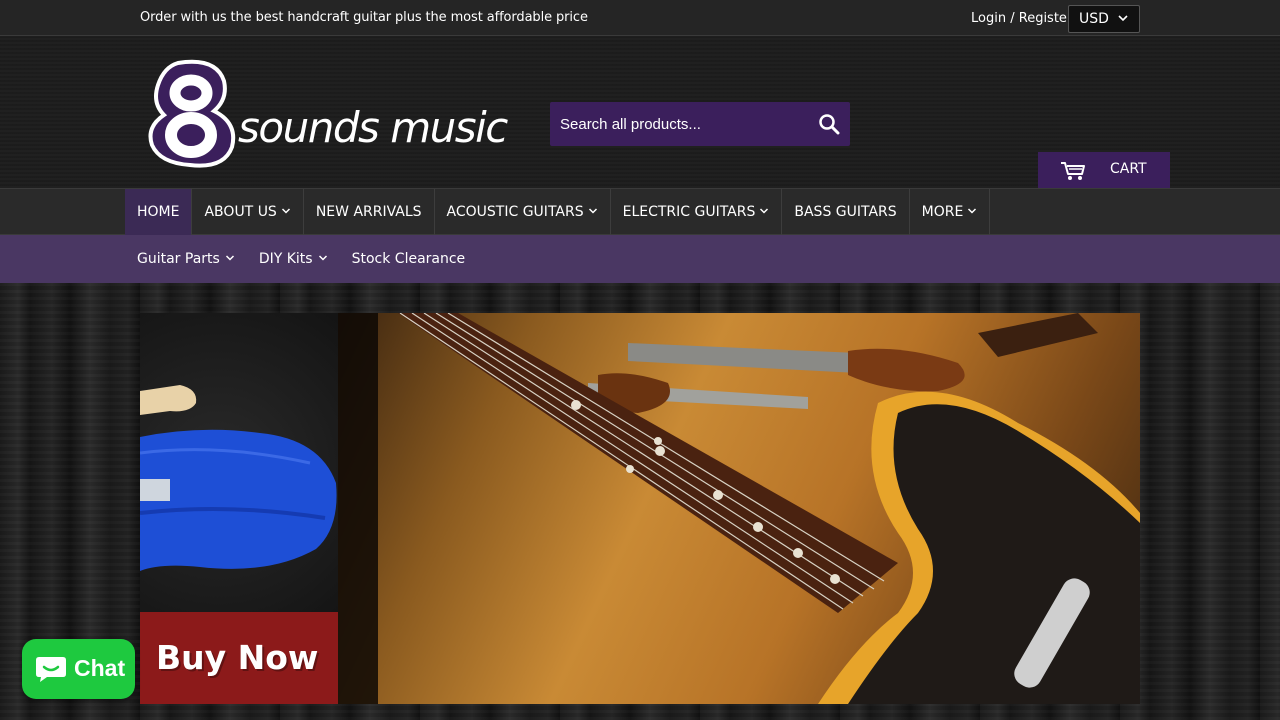 The height and width of the screenshot is (720, 1280). What do you see at coordinates (988, 18) in the screenshot?
I see `login-link: Login` at bounding box center [988, 18].